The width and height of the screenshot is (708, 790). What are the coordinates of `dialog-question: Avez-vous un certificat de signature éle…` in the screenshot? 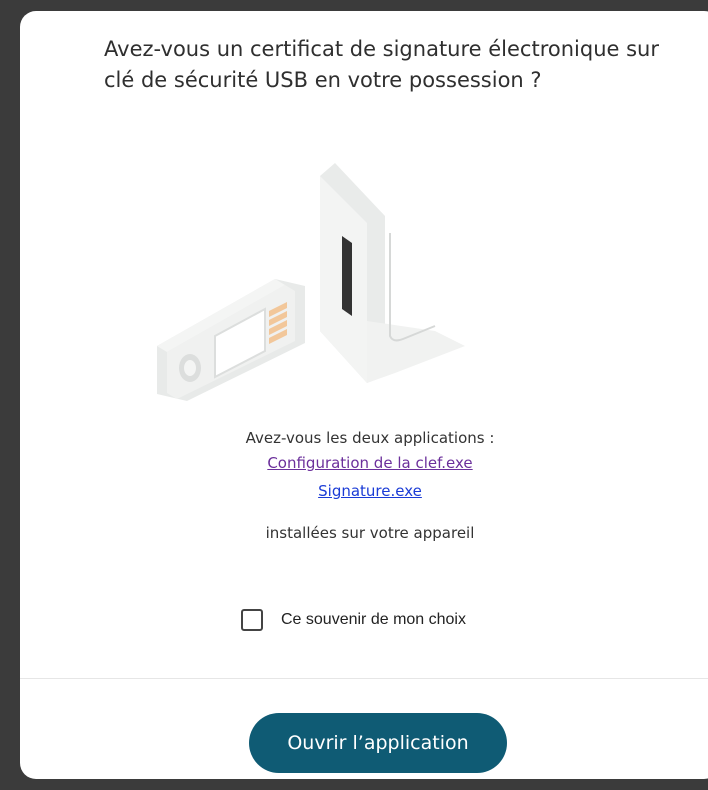 It's located at (381, 64).